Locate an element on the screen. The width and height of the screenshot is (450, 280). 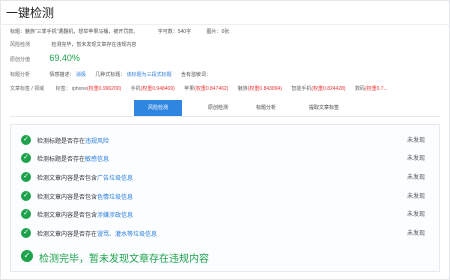
check-text: 检测文章内容是否包含涉嫌涉政信息 is located at coordinates (85, 216).